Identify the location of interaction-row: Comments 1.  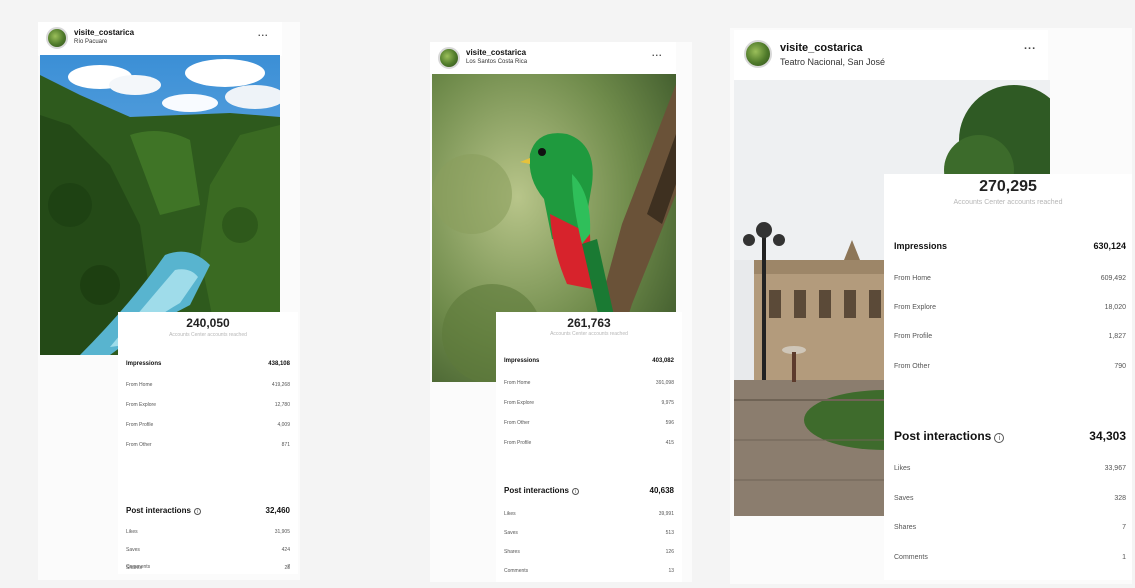
(1008, 557).